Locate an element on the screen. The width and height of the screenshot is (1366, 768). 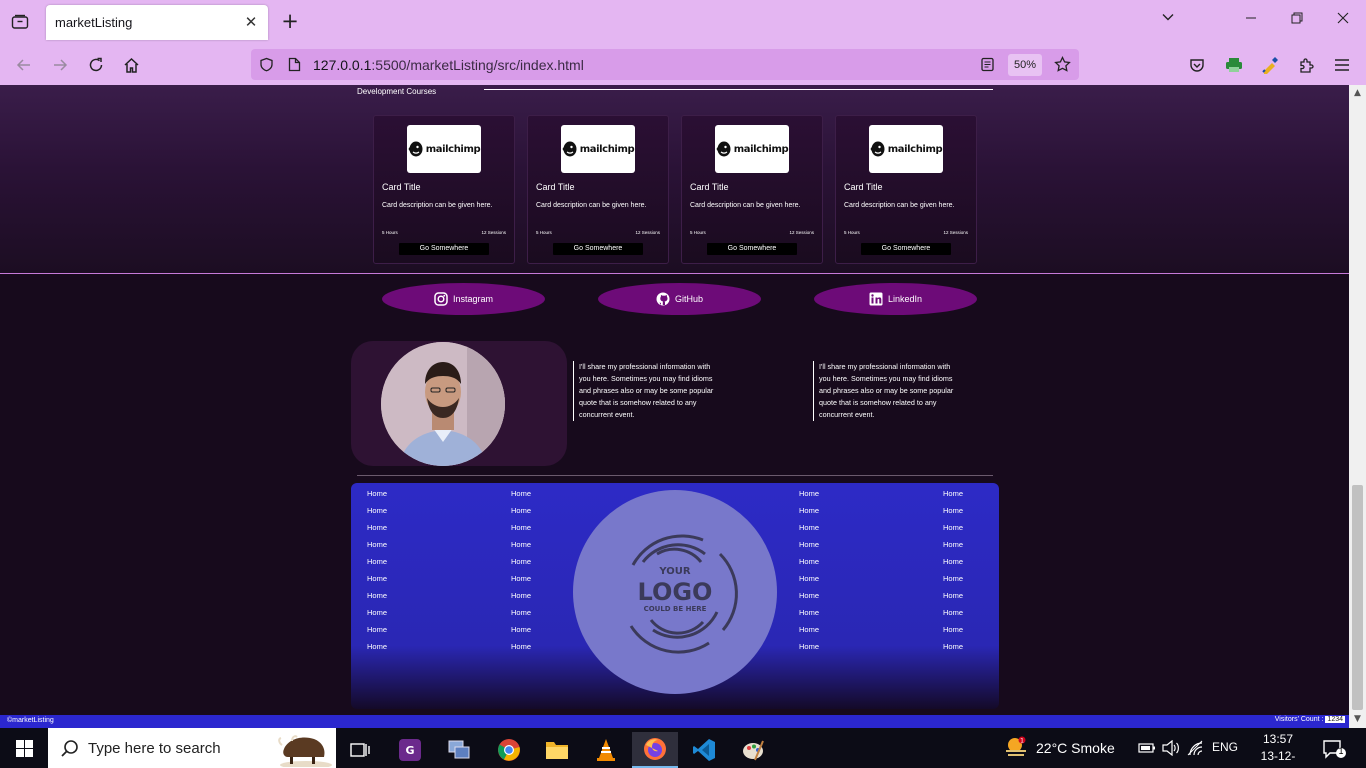
system-clock: 13:57 13-12-2023 is located at coordinates (1278, 749).